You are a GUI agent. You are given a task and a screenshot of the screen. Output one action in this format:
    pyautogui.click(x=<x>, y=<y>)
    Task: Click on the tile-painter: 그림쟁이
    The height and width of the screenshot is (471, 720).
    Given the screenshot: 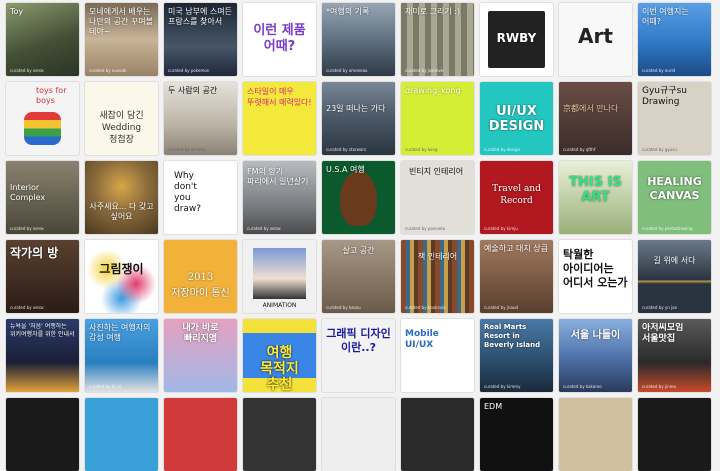 What is the action you would take?
    pyautogui.click(x=121, y=276)
    